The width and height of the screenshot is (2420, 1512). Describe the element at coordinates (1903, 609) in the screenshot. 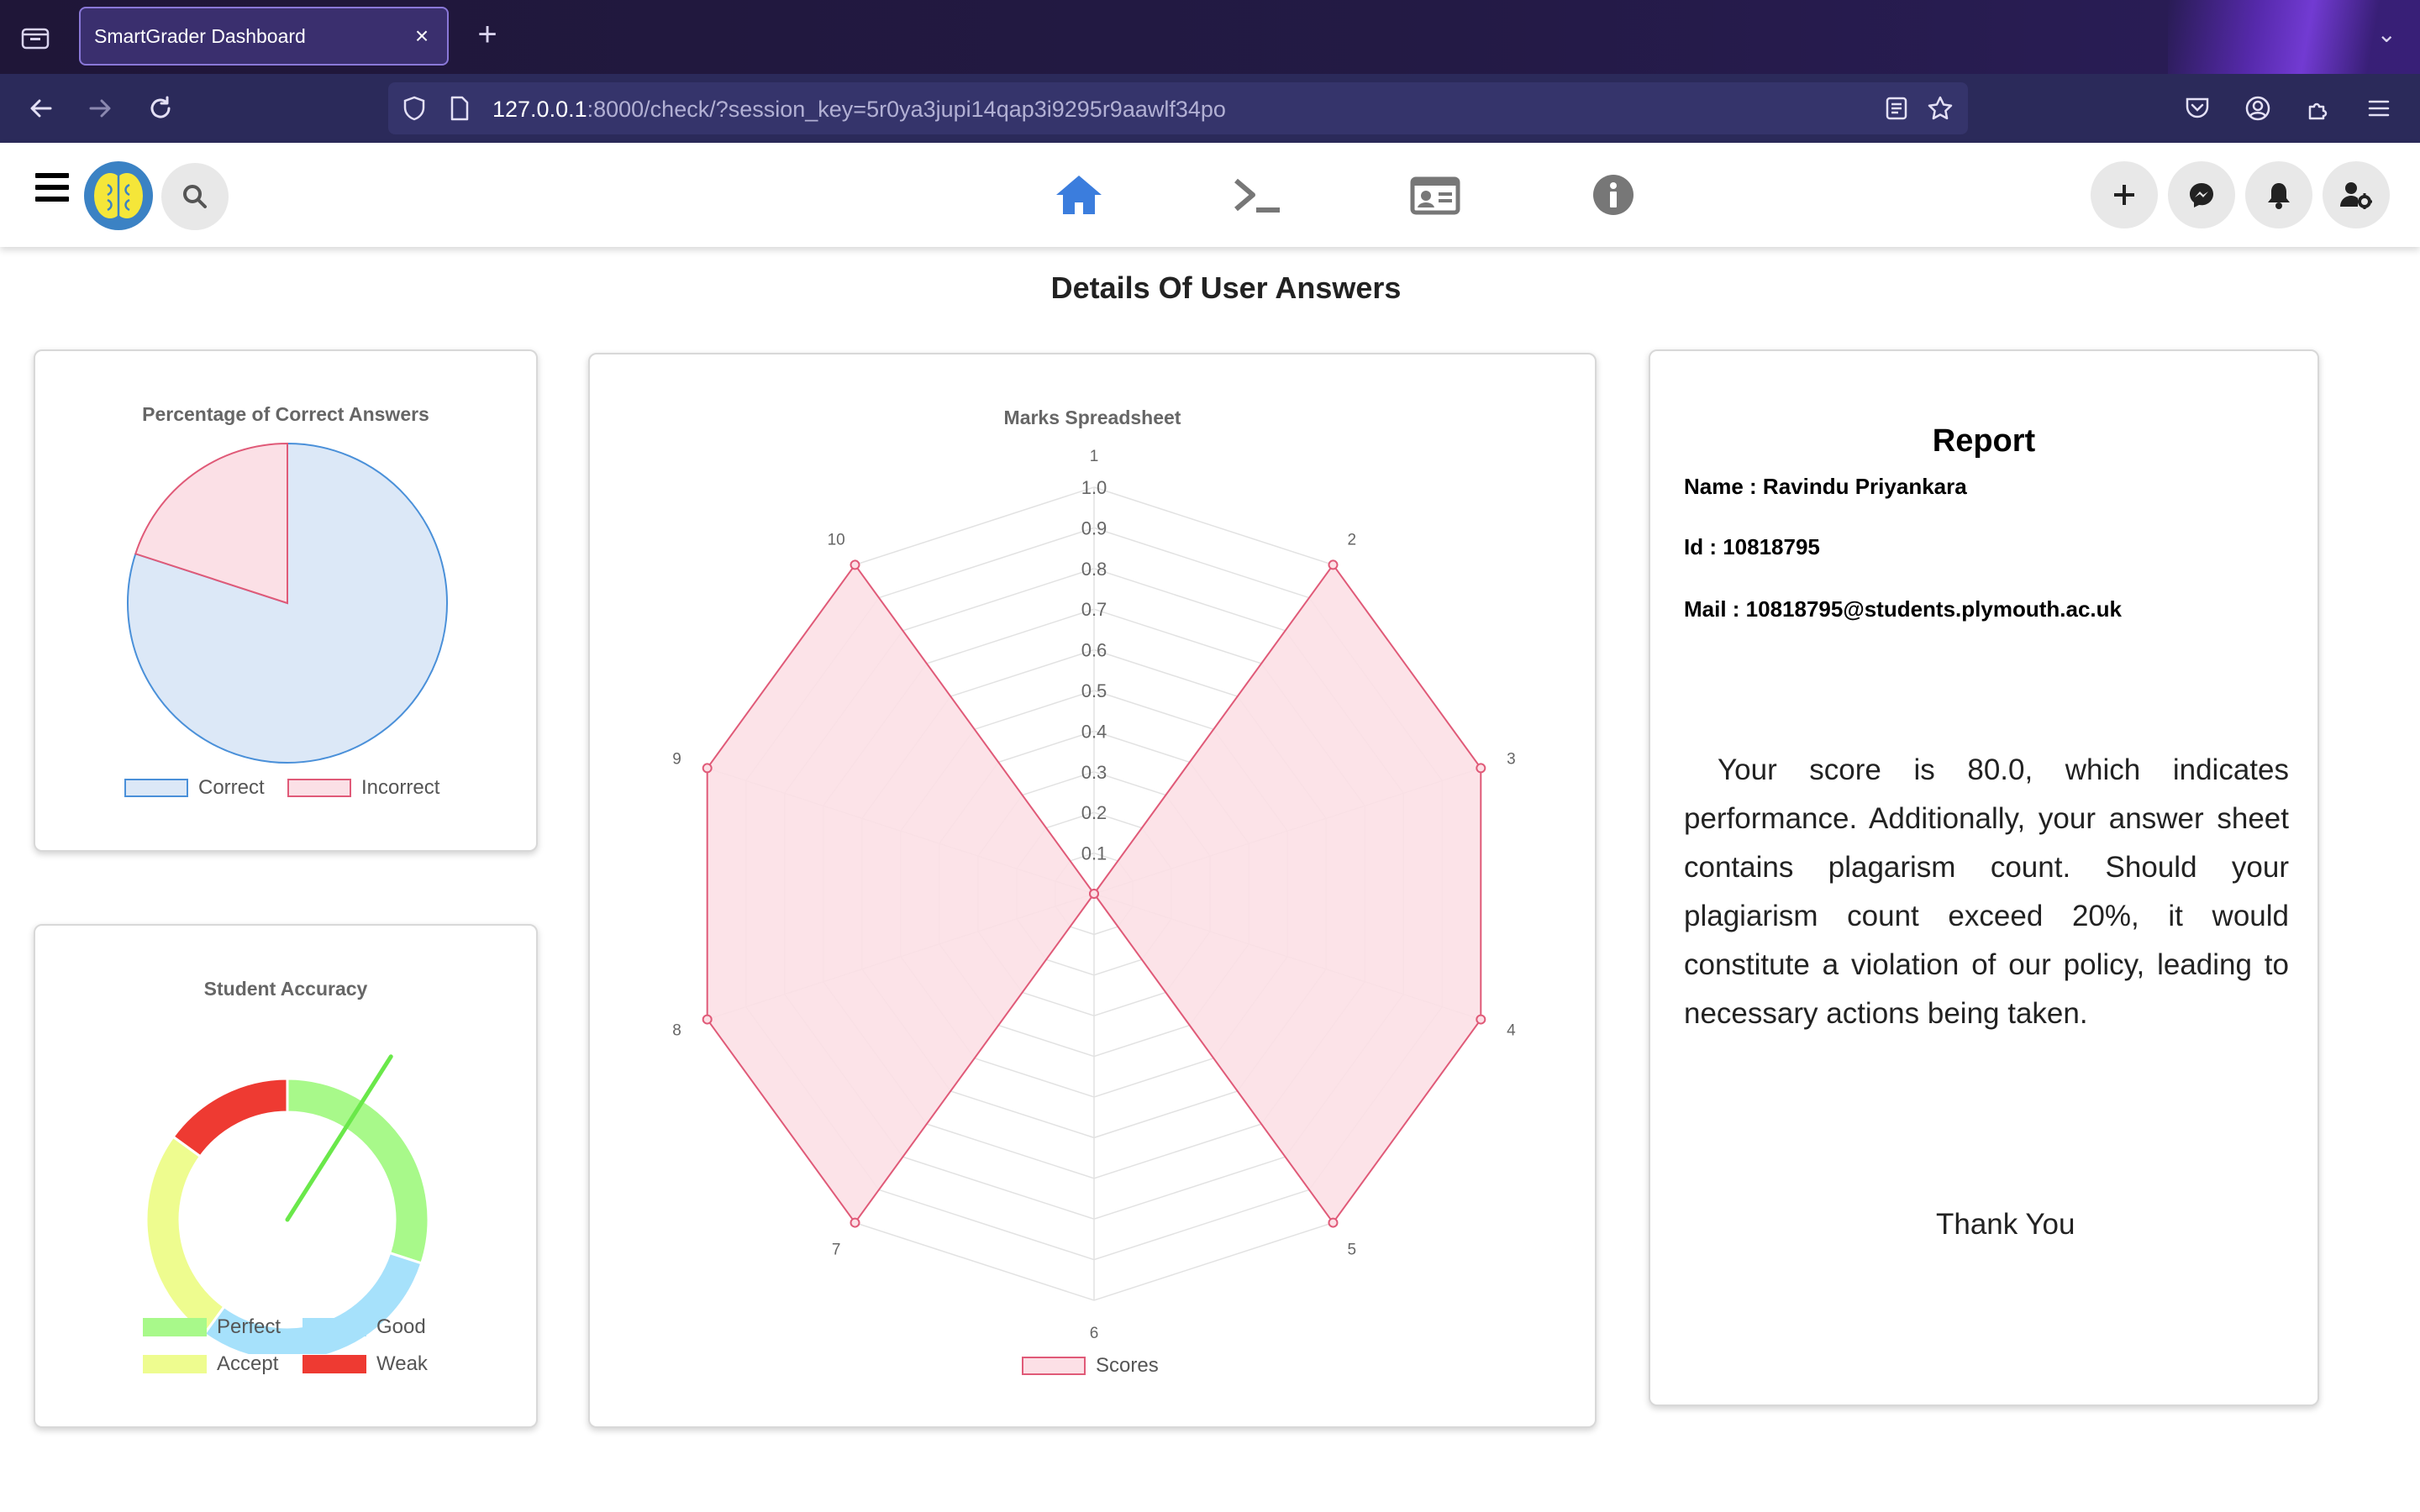

I see `report-mail: Mail : 10818795@students.plymouth.ac.uk` at that location.